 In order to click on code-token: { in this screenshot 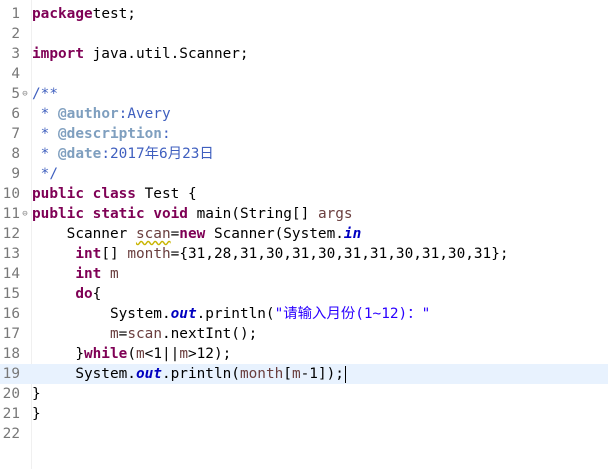, I will do `click(97, 294)`.